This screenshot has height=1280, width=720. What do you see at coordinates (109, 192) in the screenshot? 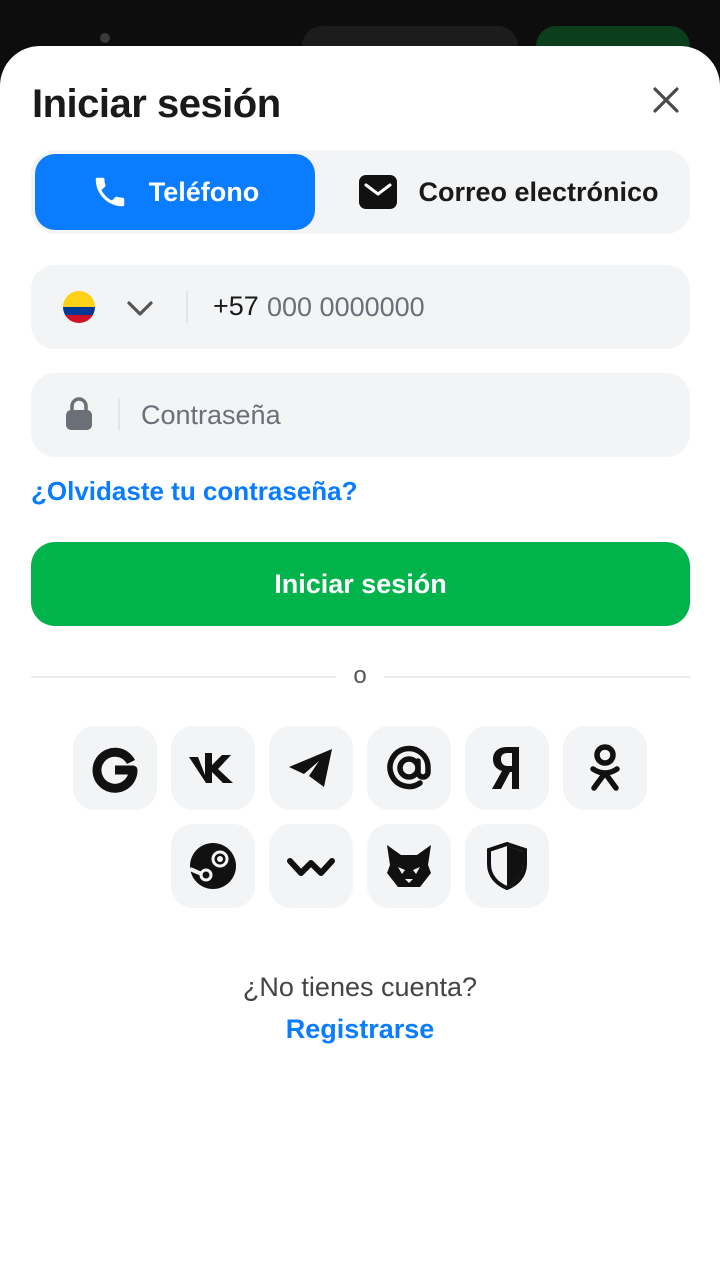
I see `phone-icon` at bounding box center [109, 192].